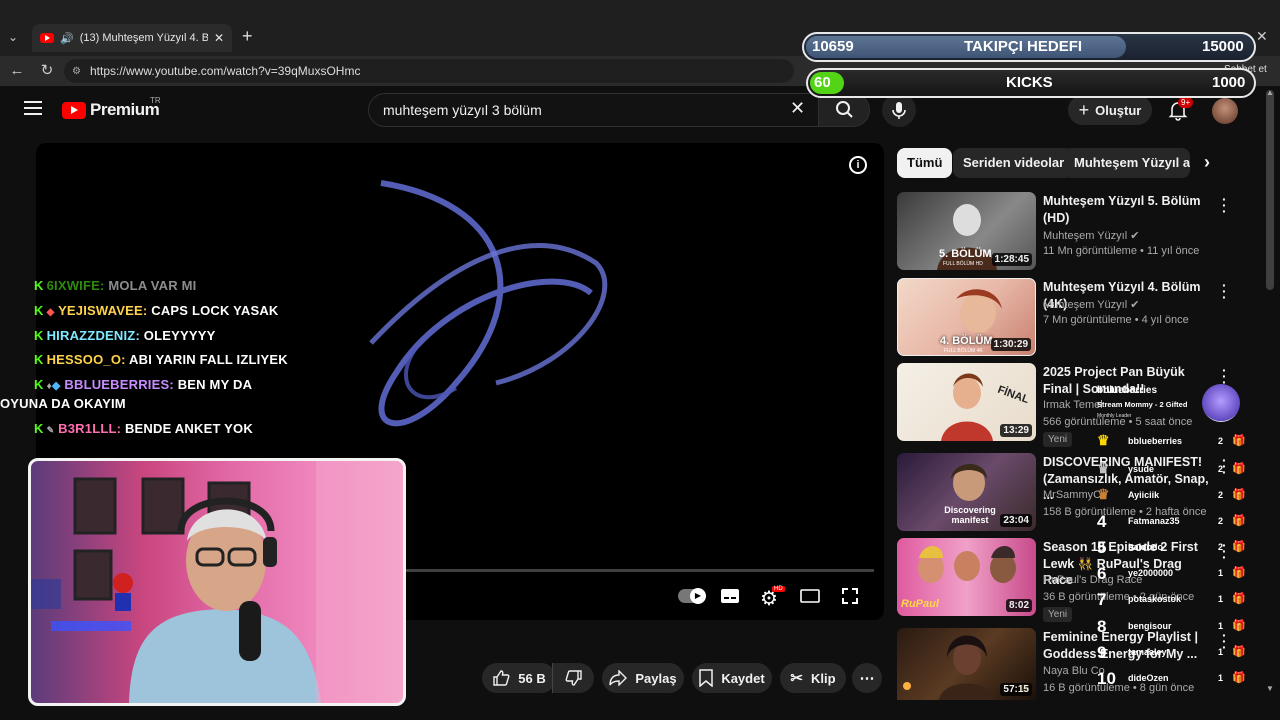 The height and width of the screenshot is (720, 1280). What do you see at coordinates (963, 351) in the screenshot?
I see `thumbnail-subtext: FULL BÖLÜM 4K` at bounding box center [963, 351].